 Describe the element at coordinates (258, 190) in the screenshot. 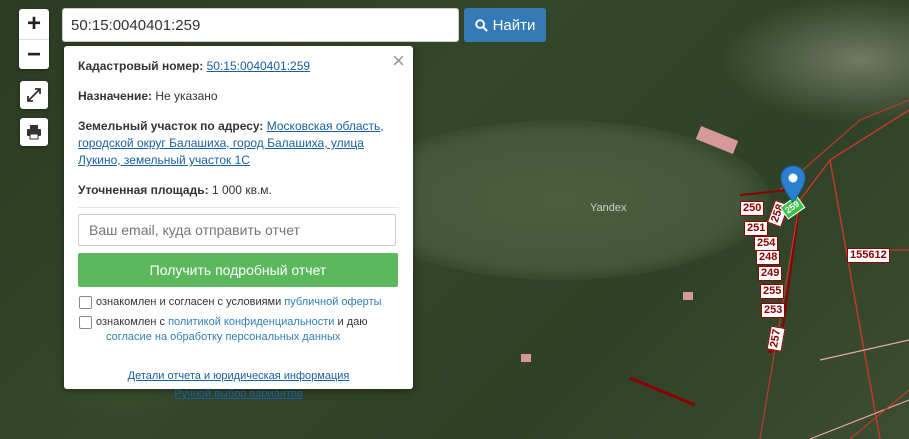

I see `area-unit: кв.м.` at that location.